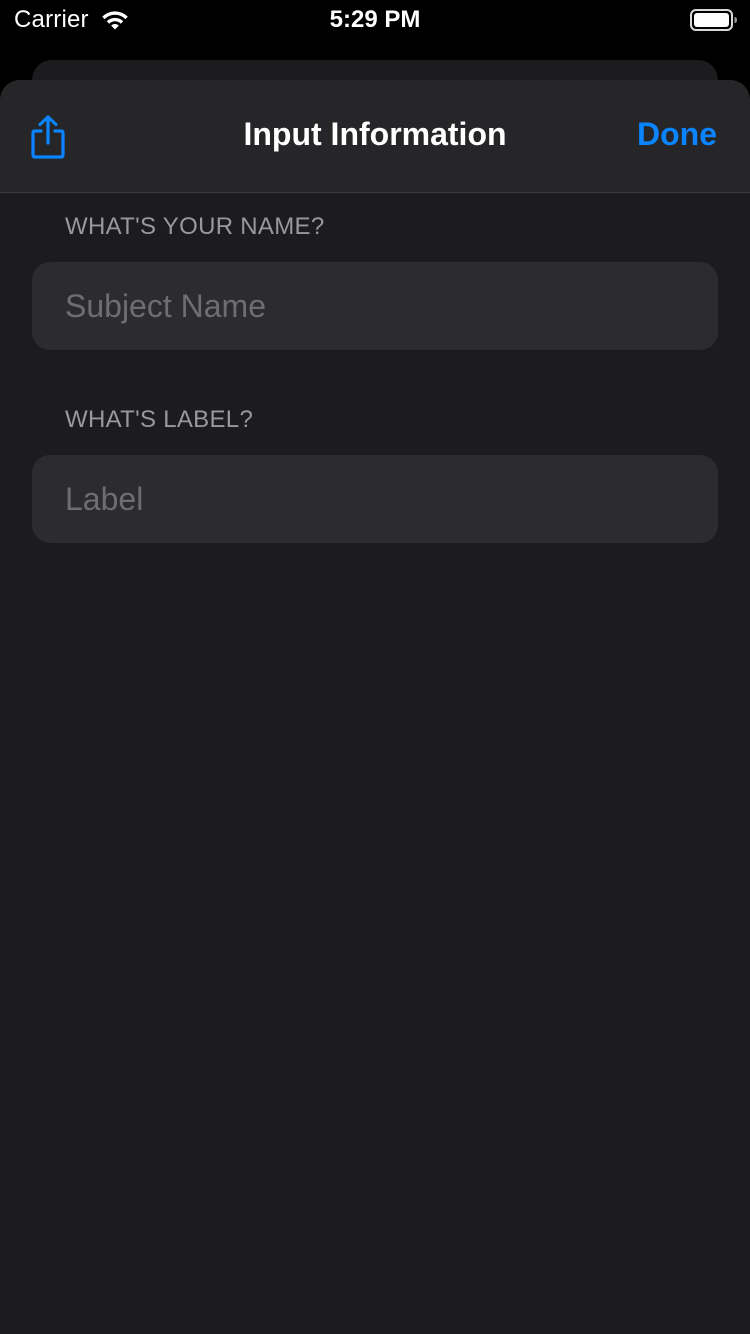 The height and width of the screenshot is (1334, 750). What do you see at coordinates (375, 136) in the screenshot?
I see `nav-bar: Input Information Done` at bounding box center [375, 136].